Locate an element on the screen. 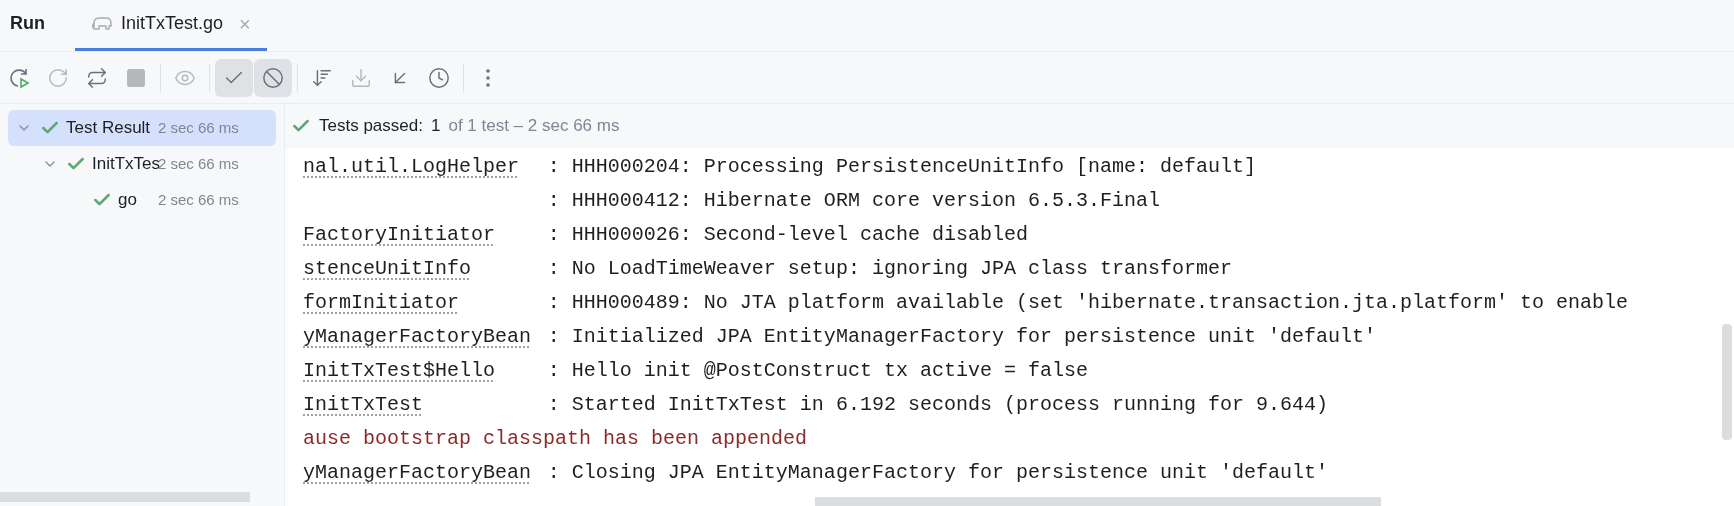 This screenshot has width=1734, height=506. tab-label: InitTxTest.go is located at coordinates (172, 23).